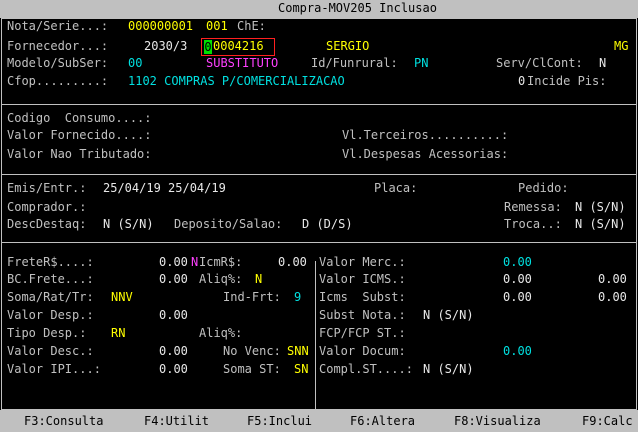 The image size is (638, 432). I want to click on aliq-label: Aliq%:, so click(221, 279).